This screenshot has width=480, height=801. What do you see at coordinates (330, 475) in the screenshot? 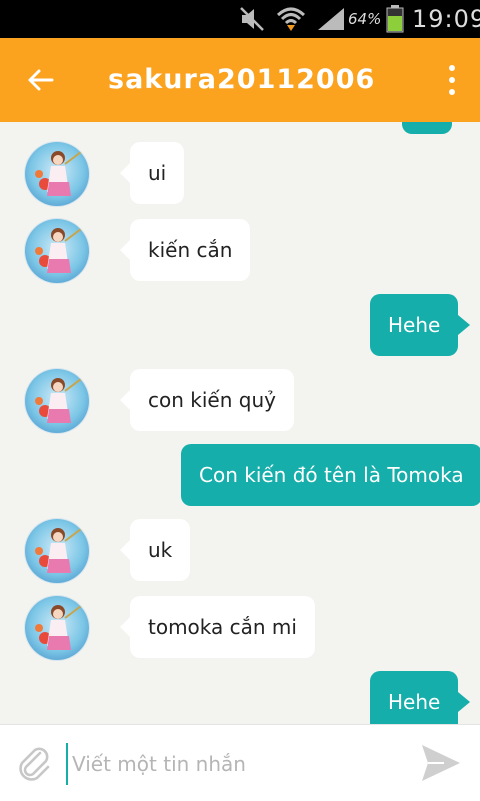
I see `message-bubble-outgoing: Con kiến đó tên là Tomoka` at bounding box center [330, 475].